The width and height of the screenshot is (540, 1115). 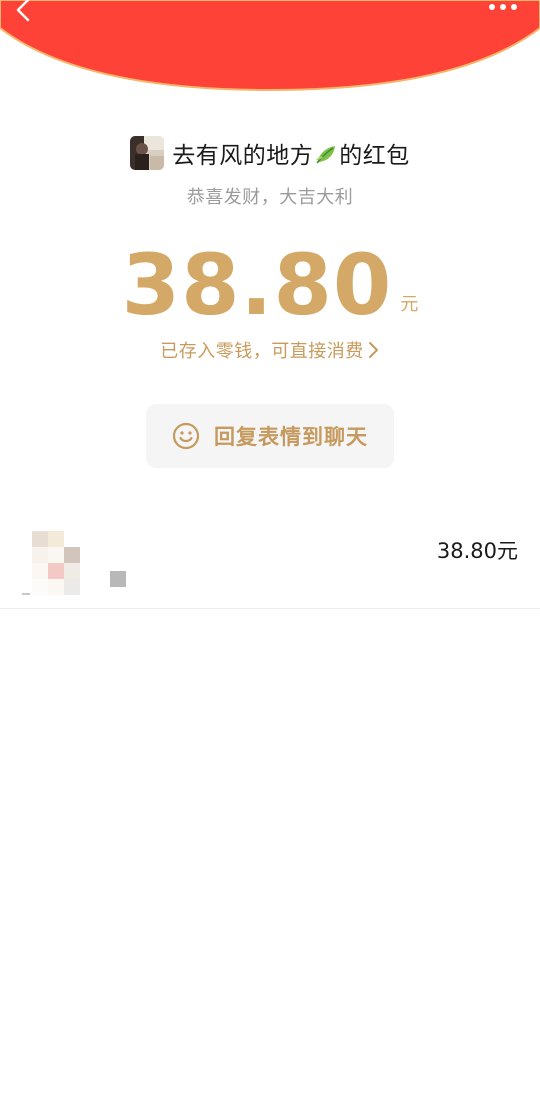 I want to click on reply-sticker-button: 回复表情到聊天, so click(x=270, y=436).